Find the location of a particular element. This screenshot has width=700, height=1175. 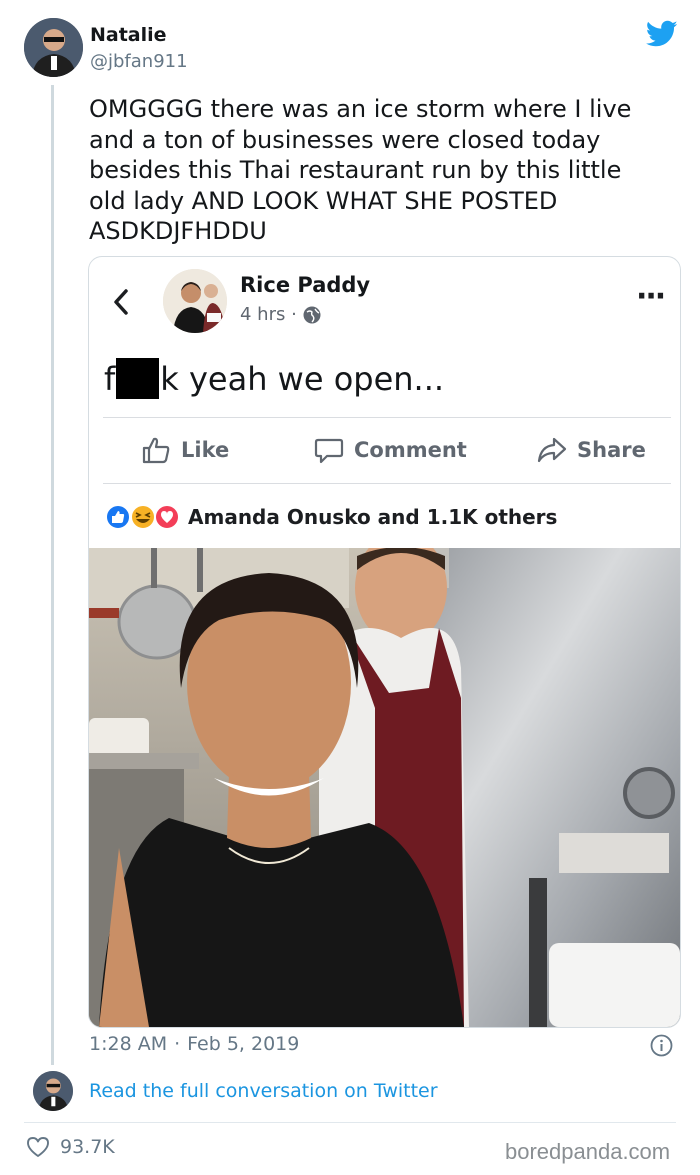

thread-line is located at coordinates (52, 575).